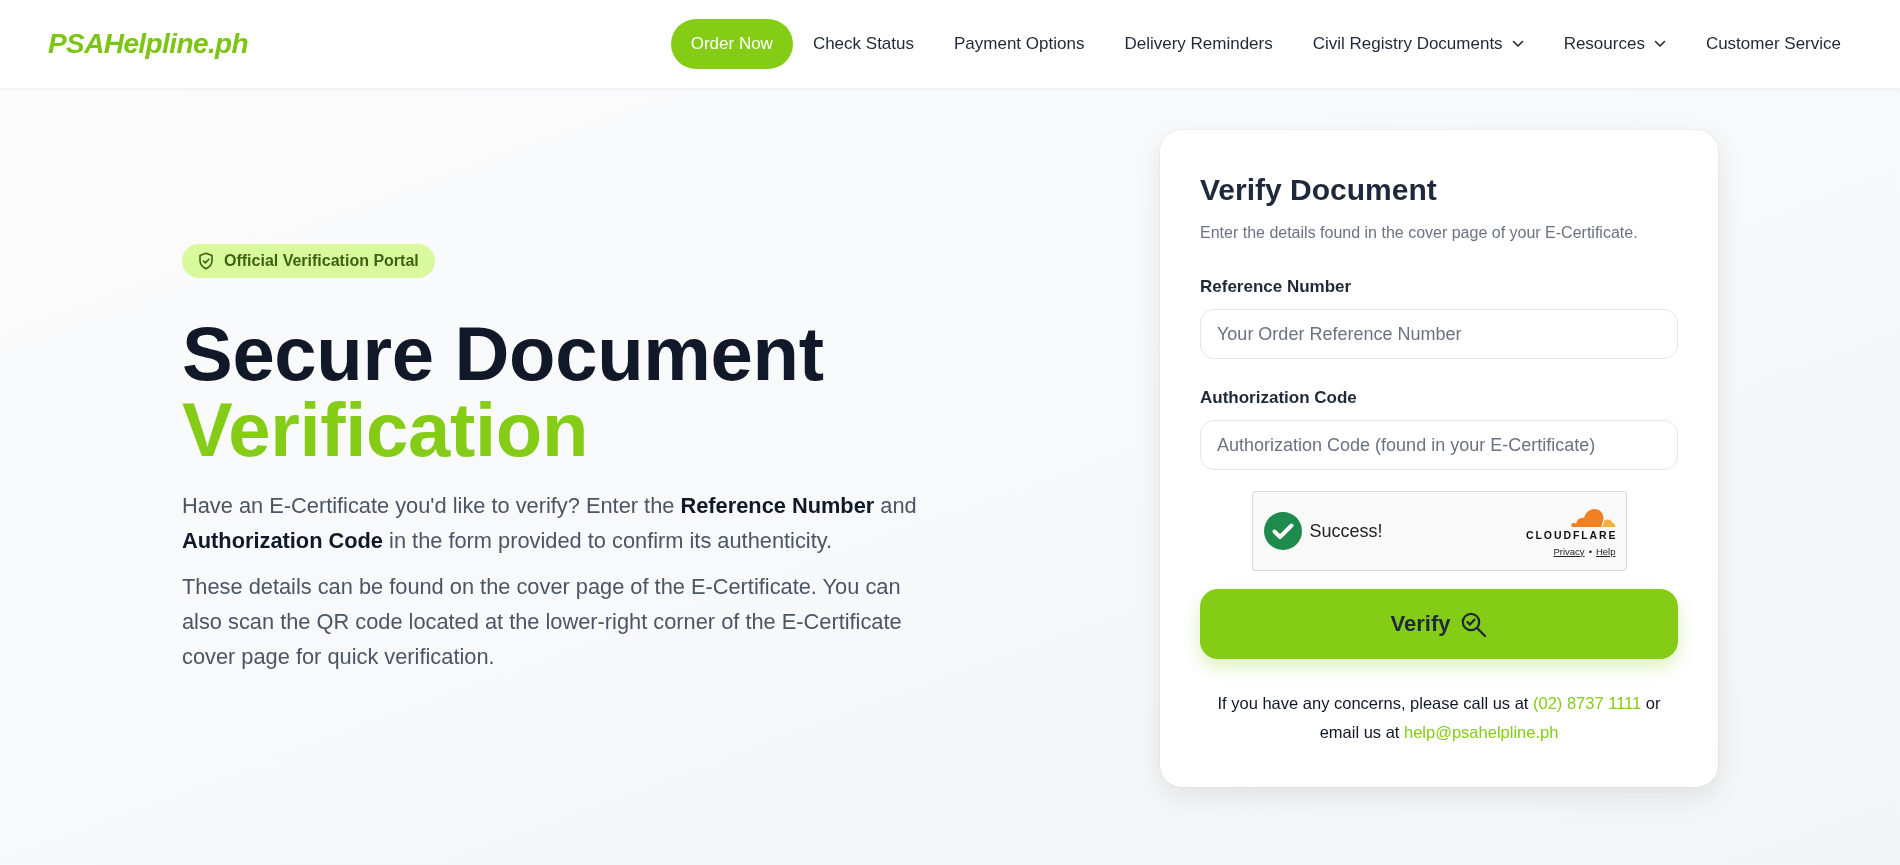  I want to click on captcha-link: Privacy, so click(1569, 551).